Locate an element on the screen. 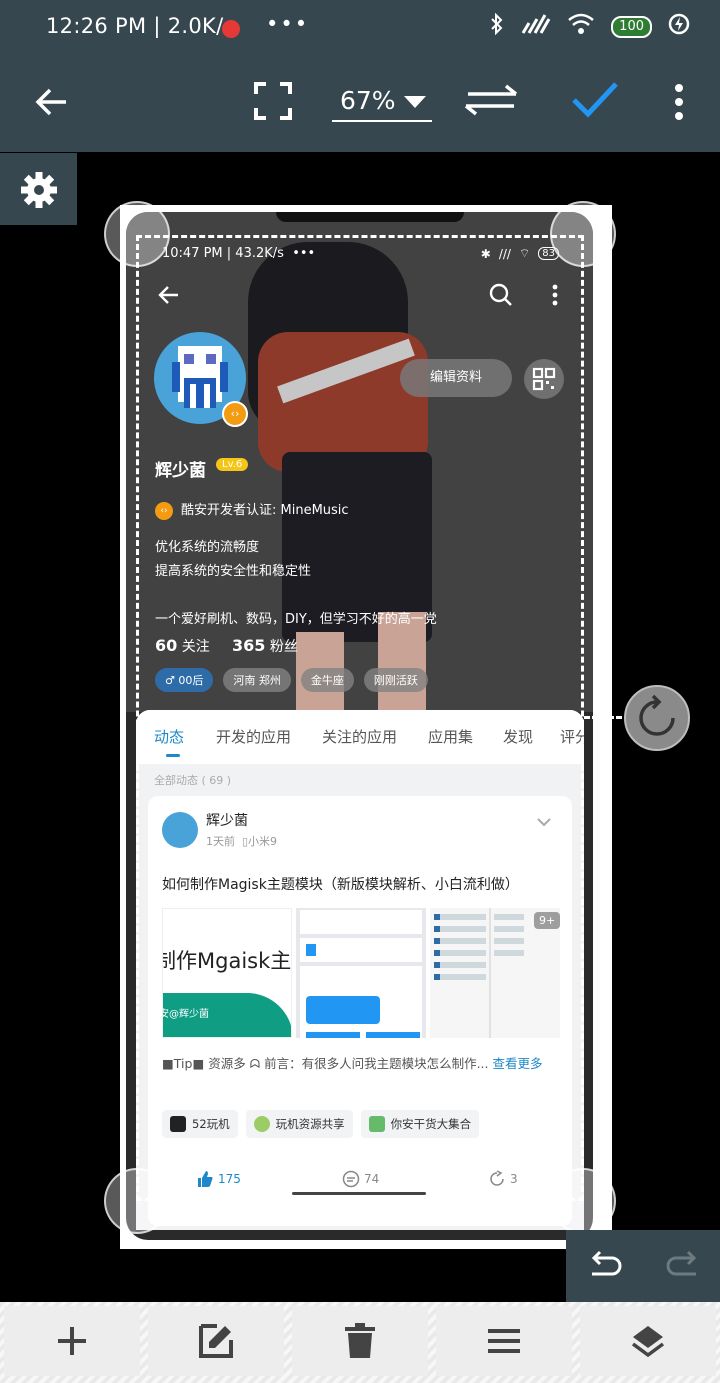  settings-button is located at coordinates (38, 189).